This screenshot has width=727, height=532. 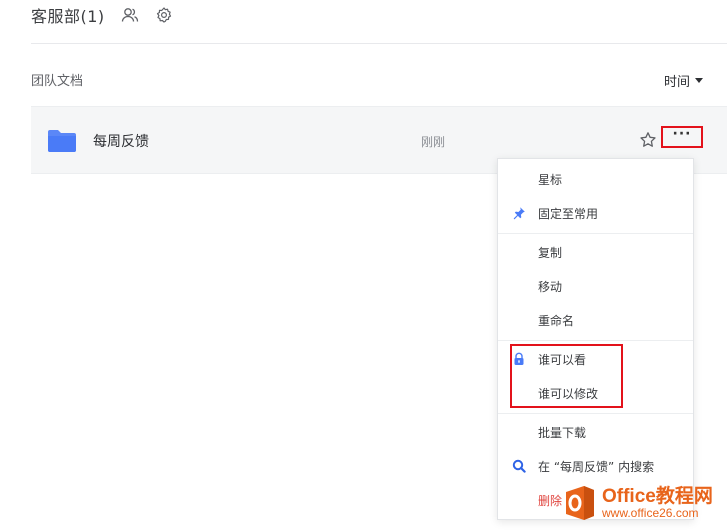 What do you see at coordinates (519, 213) in the screenshot?
I see `pin-icon` at bounding box center [519, 213].